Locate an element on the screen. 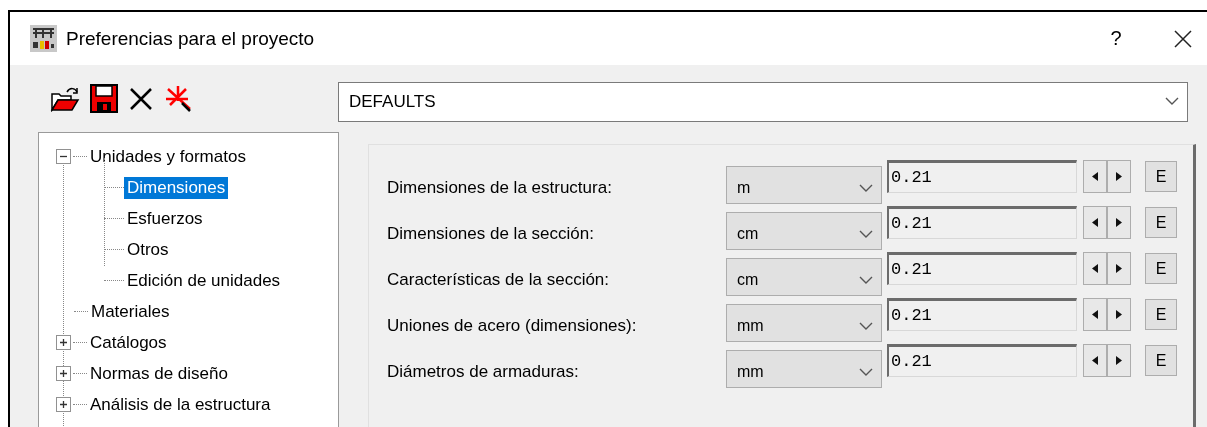  setting-label: Dimensiones de la sección: is located at coordinates (491, 233).